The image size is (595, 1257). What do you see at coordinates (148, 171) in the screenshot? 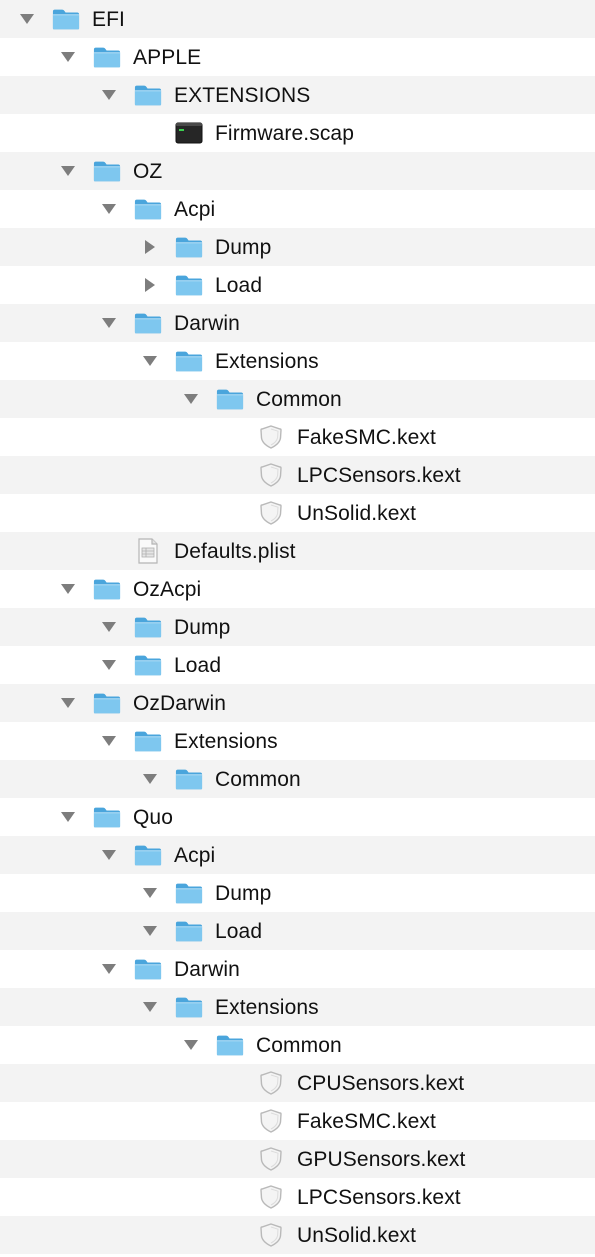
I see `tree-item-label: OZ` at bounding box center [148, 171].